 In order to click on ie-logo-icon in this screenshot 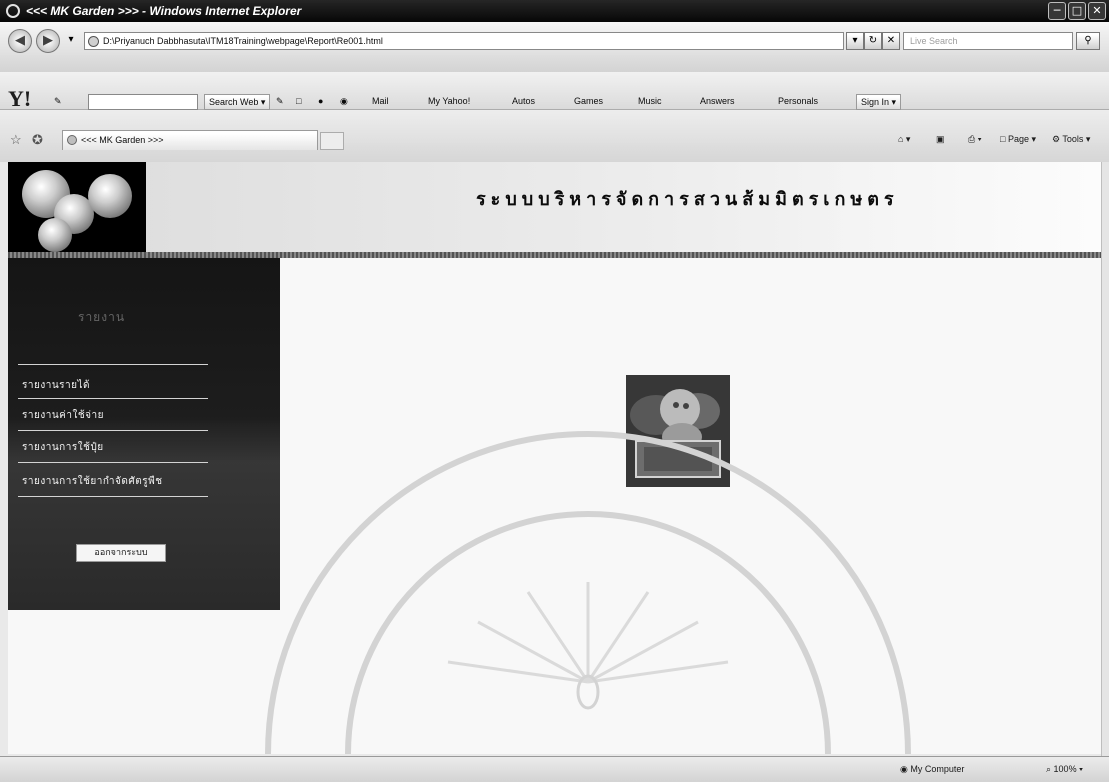, I will do `click(13, 11)`.